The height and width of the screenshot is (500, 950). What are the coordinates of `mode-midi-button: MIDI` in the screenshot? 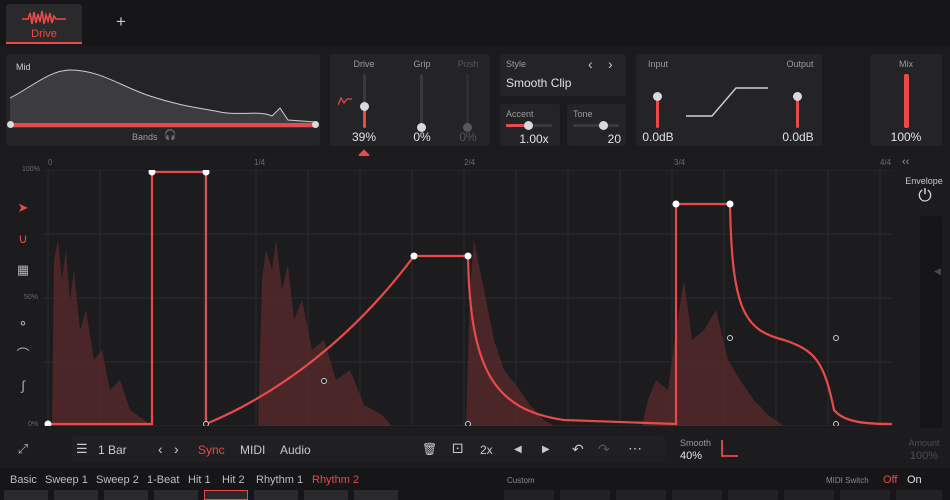 It's located at (252, 450).